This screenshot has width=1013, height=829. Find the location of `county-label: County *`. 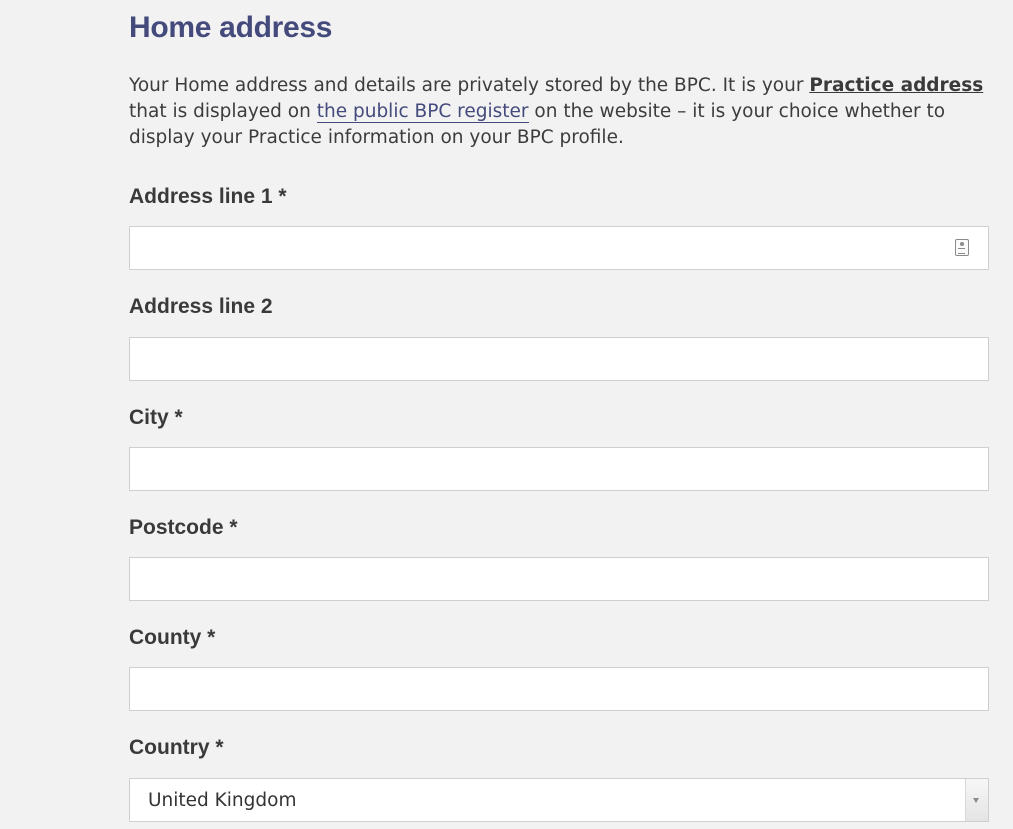

county-label: County * is located at coordinates (172, 637).